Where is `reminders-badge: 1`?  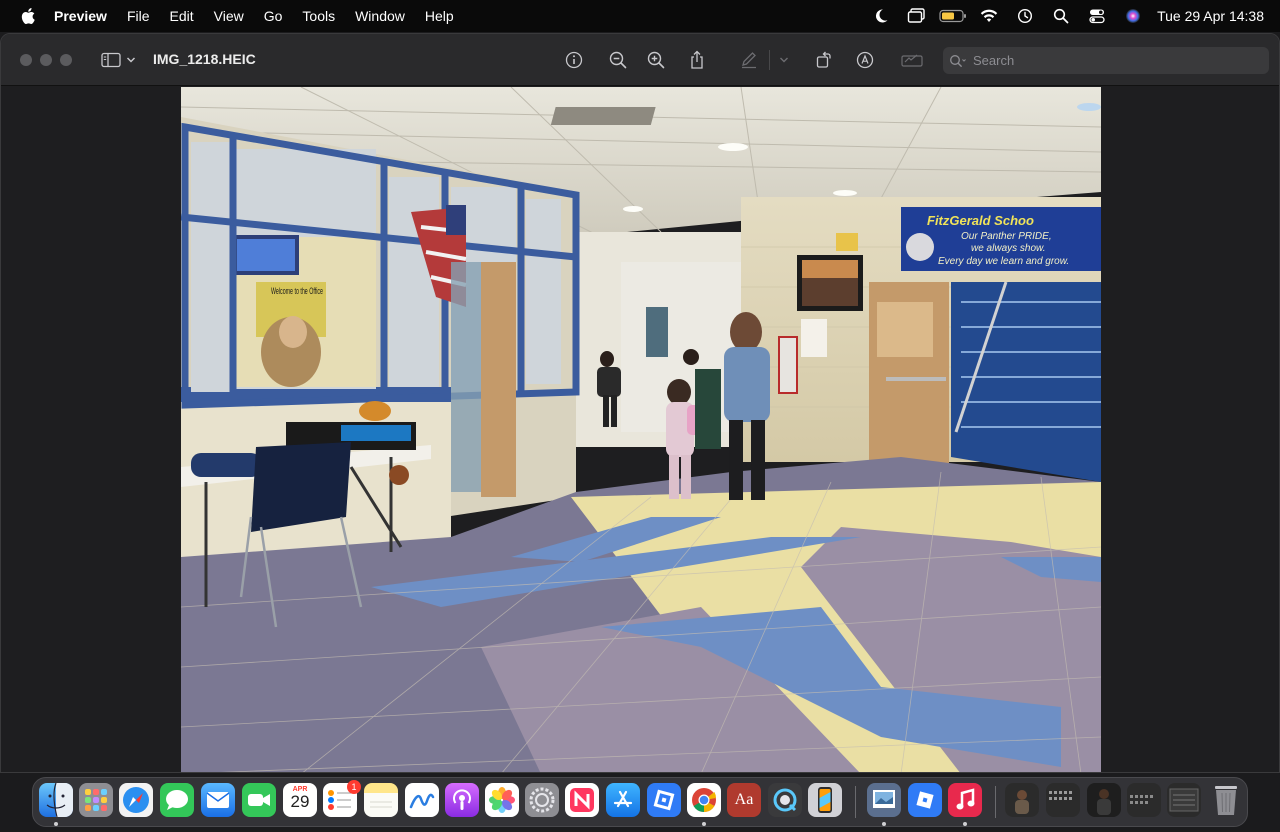 reminders-badge: 1 is located at coordinates (354, 787).